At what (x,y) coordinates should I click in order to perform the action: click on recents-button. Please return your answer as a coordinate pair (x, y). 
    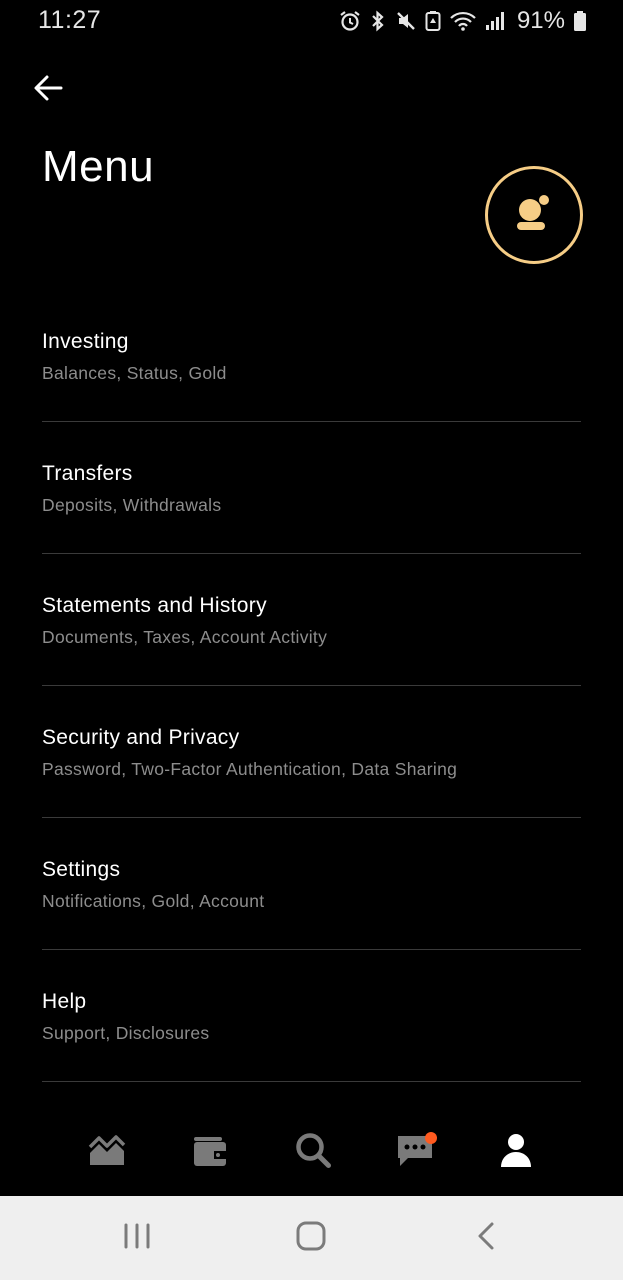
    Looking at the image, I should click on (137, 1238).